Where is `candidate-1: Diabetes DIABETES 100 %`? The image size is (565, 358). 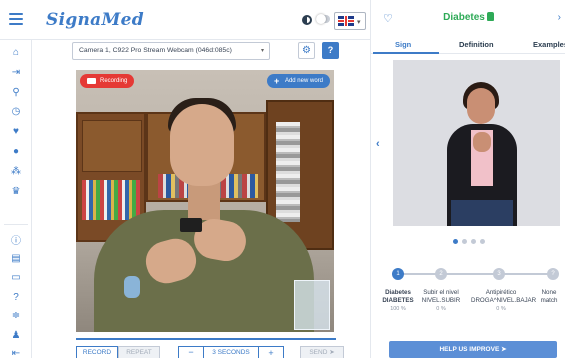
candidate-1: Diabetes DIABETES 100 % is located at coordinates (398, 301).